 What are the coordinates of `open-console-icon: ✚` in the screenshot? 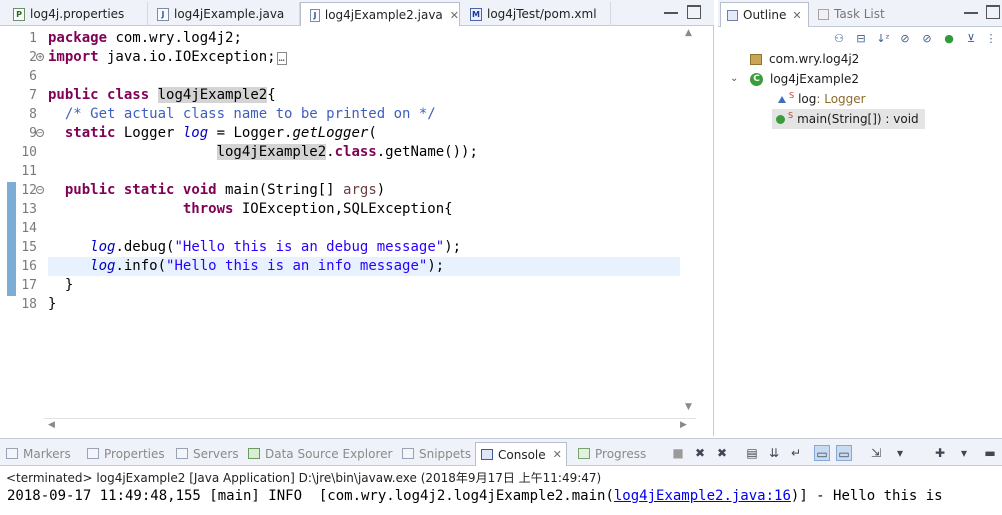 It's located at (940, 453).